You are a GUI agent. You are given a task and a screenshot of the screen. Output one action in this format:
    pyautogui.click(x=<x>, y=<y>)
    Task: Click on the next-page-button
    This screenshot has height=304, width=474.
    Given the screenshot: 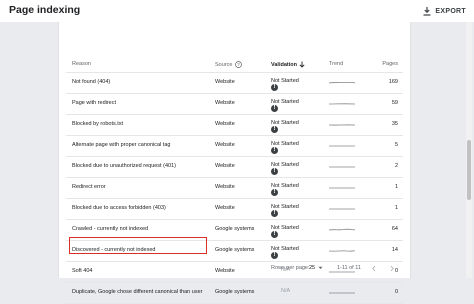 What is the action you would take?
    pyautogui.click(x=392, y=269)
    